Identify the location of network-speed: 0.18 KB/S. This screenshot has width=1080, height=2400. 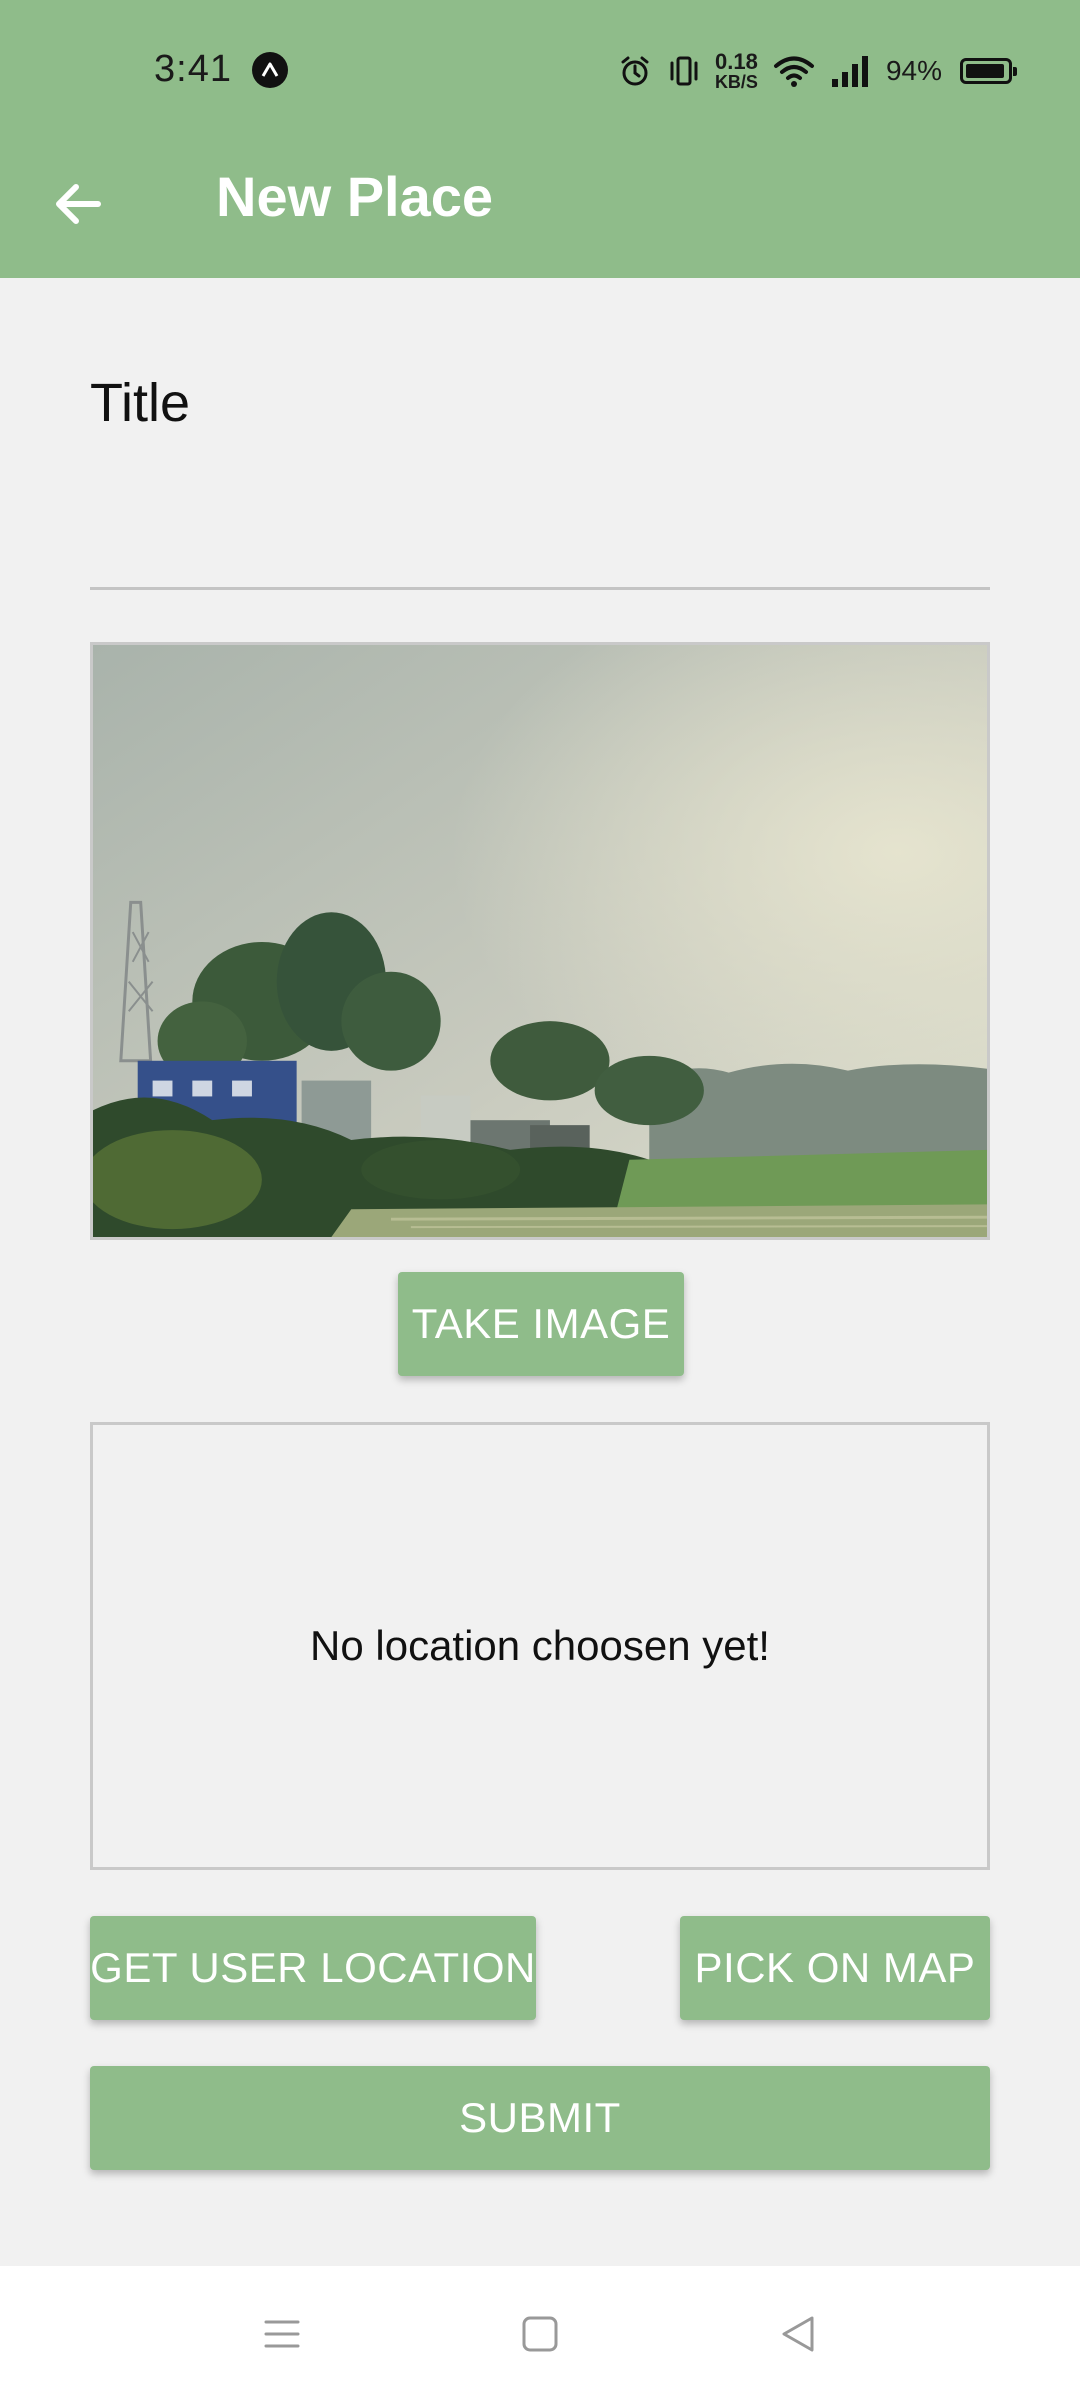
(736, 70).